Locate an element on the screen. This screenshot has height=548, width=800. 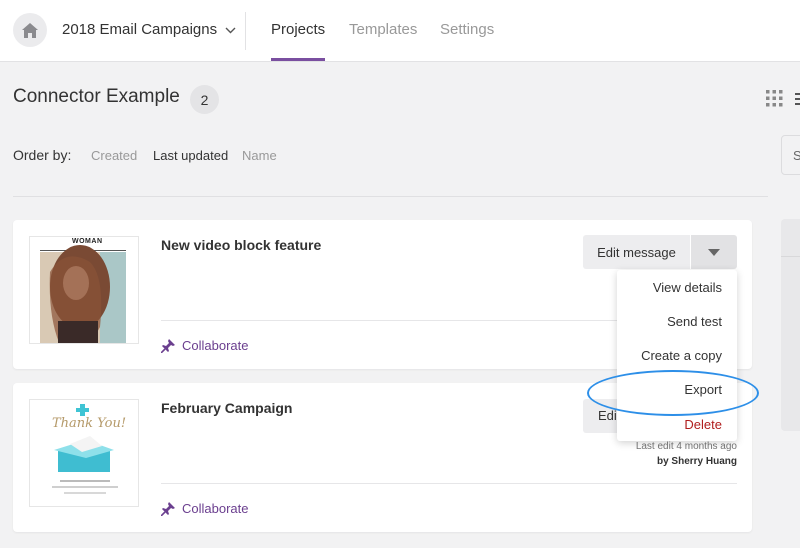
tab-projects: Projects is located at coordinates (298, 29).